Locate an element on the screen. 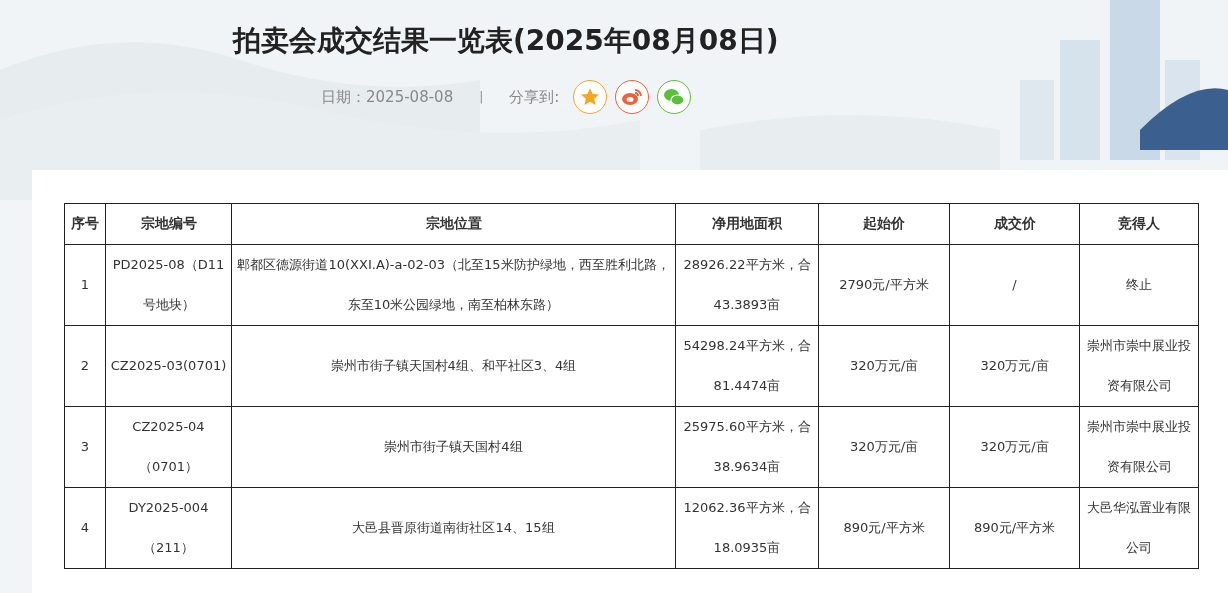  column-header: 序号 is located at coordinates (85, 224).